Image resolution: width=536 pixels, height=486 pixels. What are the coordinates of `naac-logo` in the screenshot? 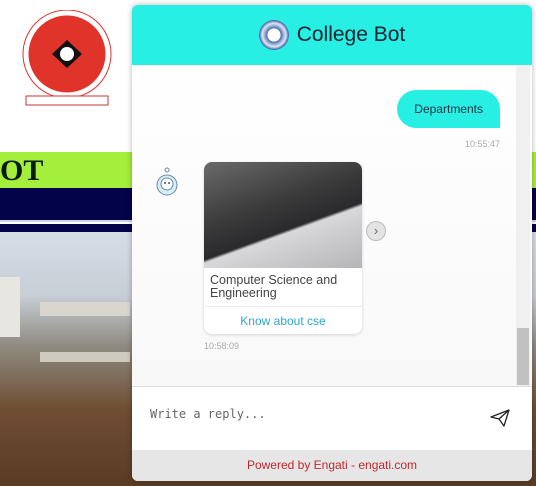 It's located at (67, 58).